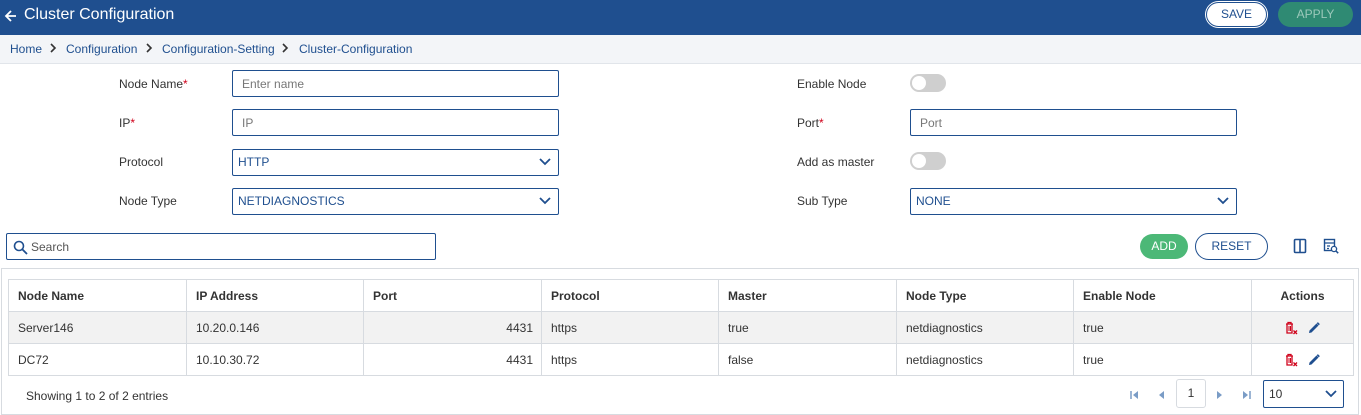 The width and height of the screenshot is (1361, 415). What do you see at coordinates (1331, 246) in the screenshot?
I see `table-search-icon` at bounding box center [1331, 246].